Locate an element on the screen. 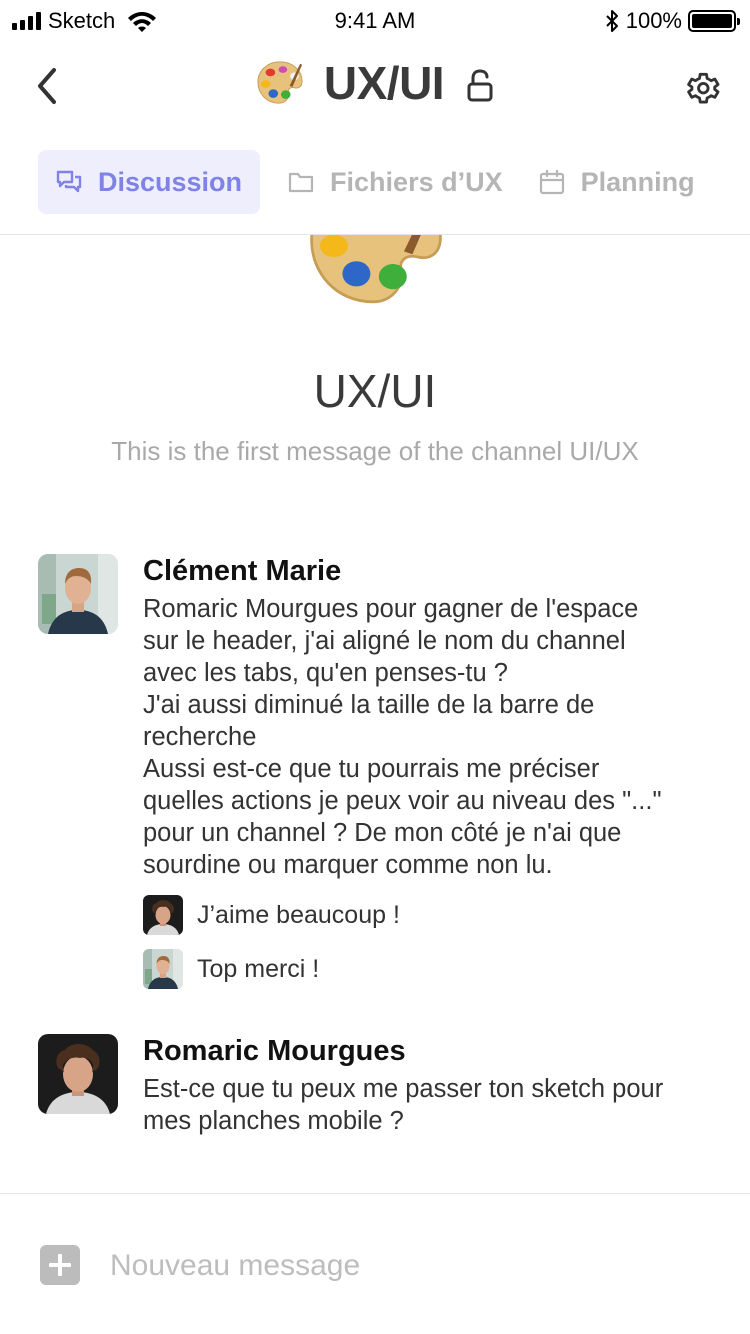 This screenshot has width=750, height=1334. thread-reply: J’aime beaucoup ! is located at coordinates (438, 915).